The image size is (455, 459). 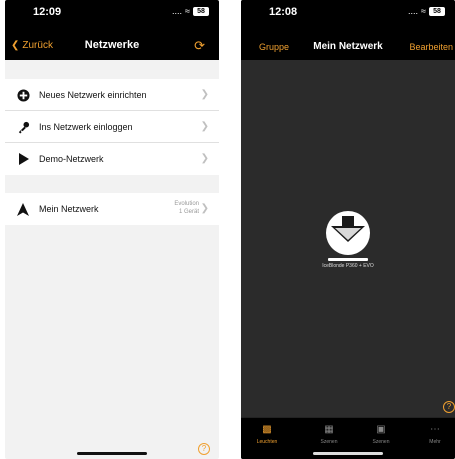 What do you see at coordinates (112, 15) in the screenshot?
I see `status-bar: 12:09 .... ≈ 58` at bounding box center [112, 15].